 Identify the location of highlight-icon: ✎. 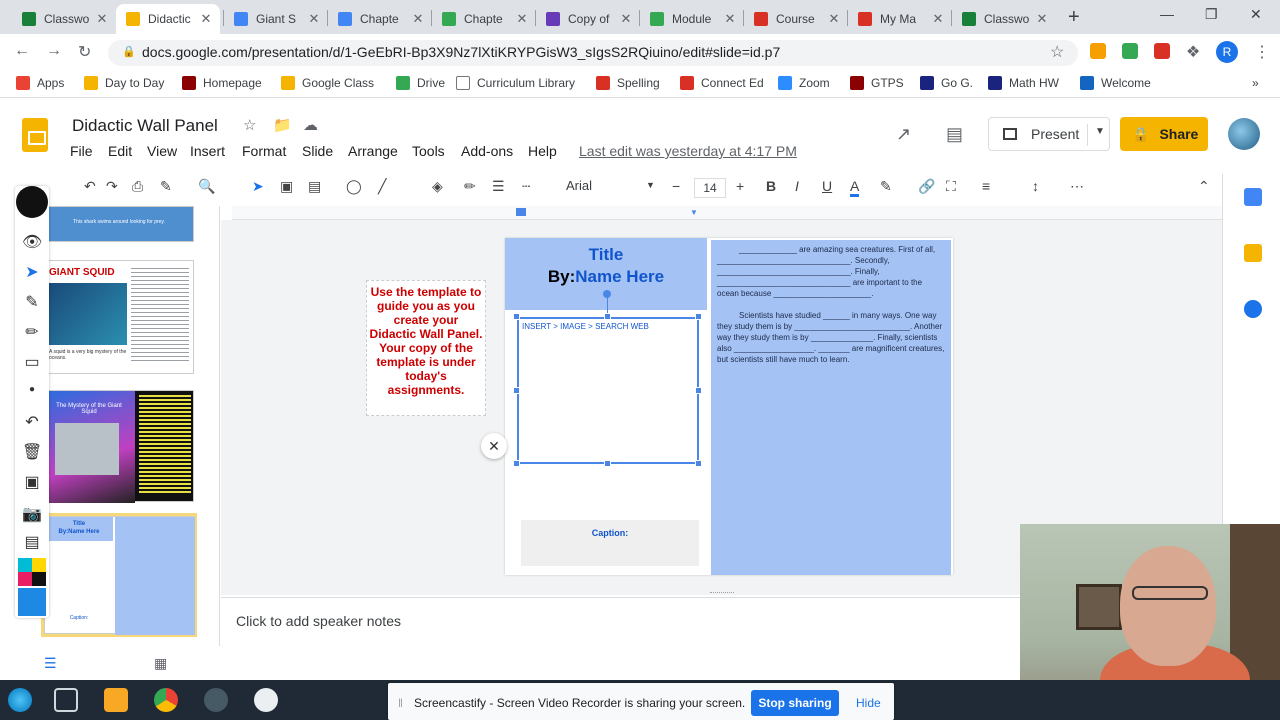
(886, 186).